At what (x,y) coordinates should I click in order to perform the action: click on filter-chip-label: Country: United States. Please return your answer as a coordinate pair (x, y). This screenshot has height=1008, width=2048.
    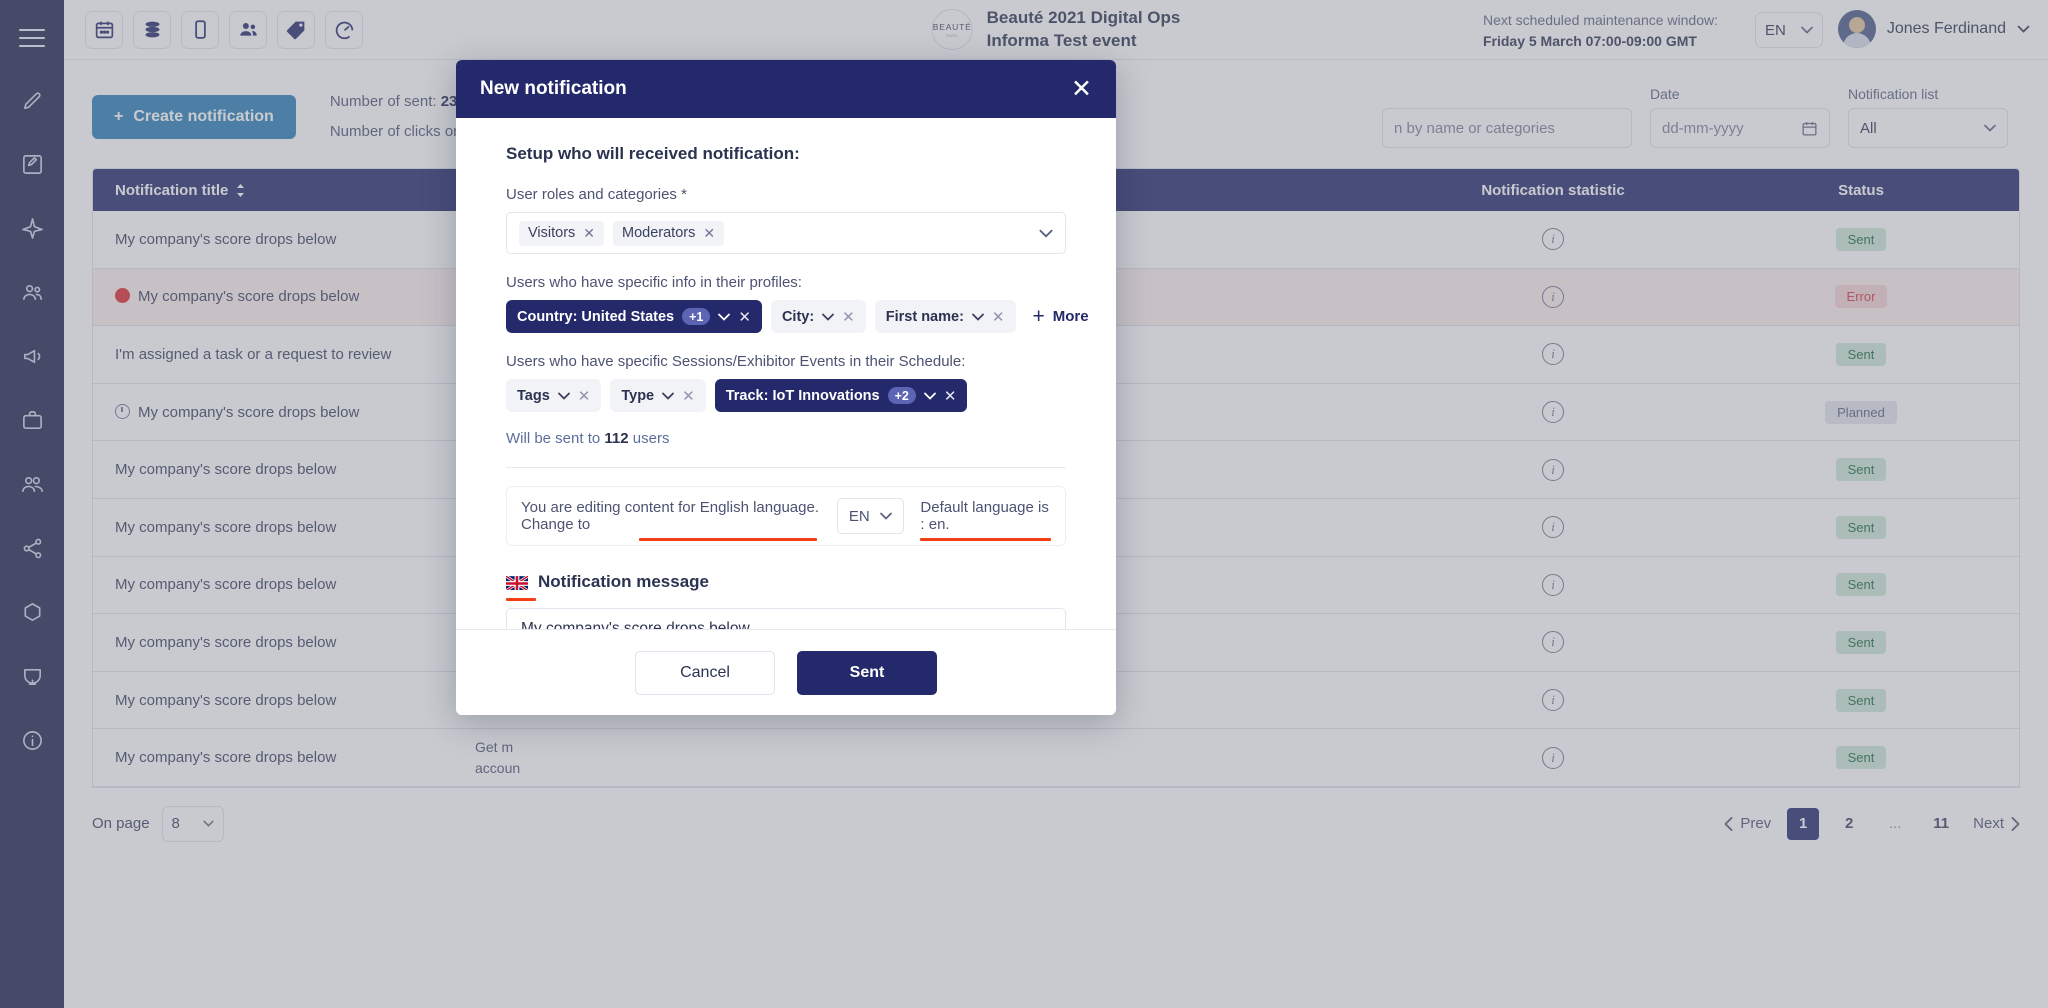
    Looking at the image, I should click on (596, 316).